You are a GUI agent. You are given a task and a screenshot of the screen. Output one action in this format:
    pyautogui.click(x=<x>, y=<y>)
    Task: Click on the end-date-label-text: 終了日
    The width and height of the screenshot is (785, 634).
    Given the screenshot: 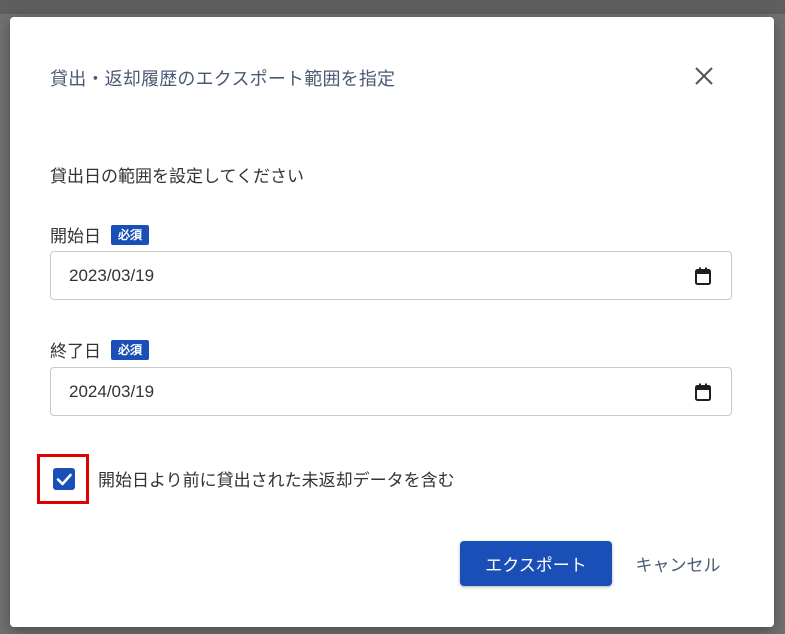 What is the action you would take?
    pyautogui.click(x=75, y=352)
    